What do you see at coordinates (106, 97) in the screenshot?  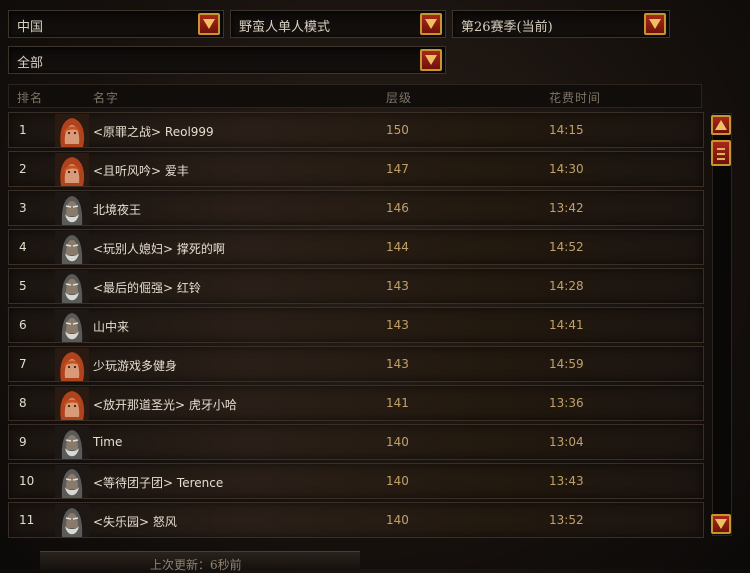 I see `column-name: 名字` at bounding box center [106, 97].